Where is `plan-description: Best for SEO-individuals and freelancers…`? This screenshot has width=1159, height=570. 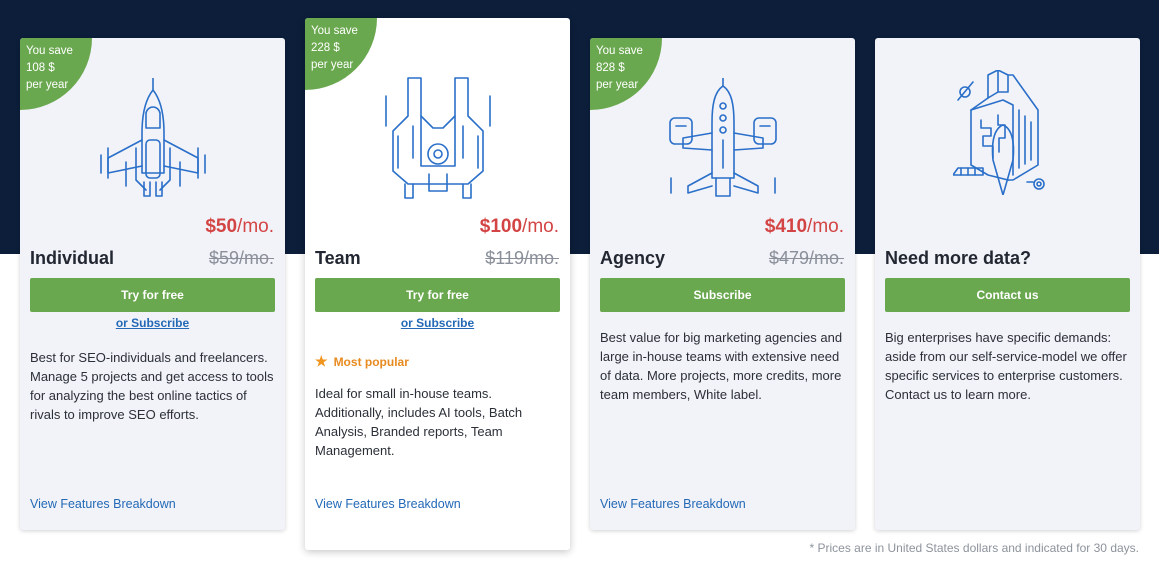 plan-description: Best for SEO-individuals and freelancers… is located at coordinates (152, 386).